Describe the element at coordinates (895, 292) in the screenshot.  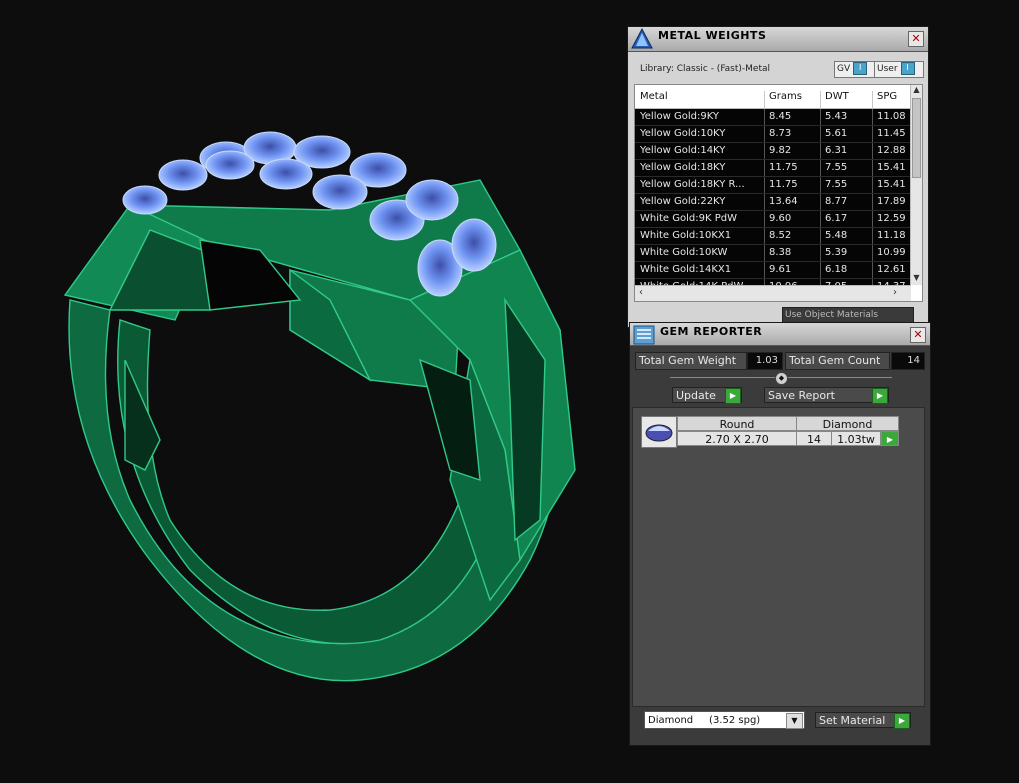
I see `scroll-right-icon: ›` at that location.